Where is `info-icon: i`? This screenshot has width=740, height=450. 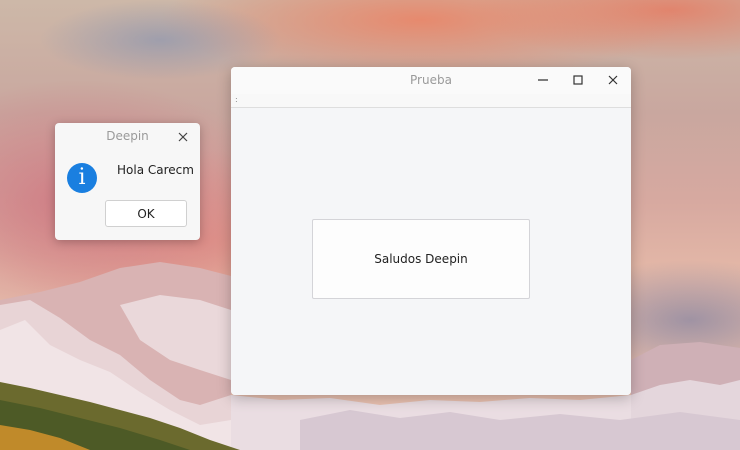
info-icon: i is located at coordinates (82, 178).